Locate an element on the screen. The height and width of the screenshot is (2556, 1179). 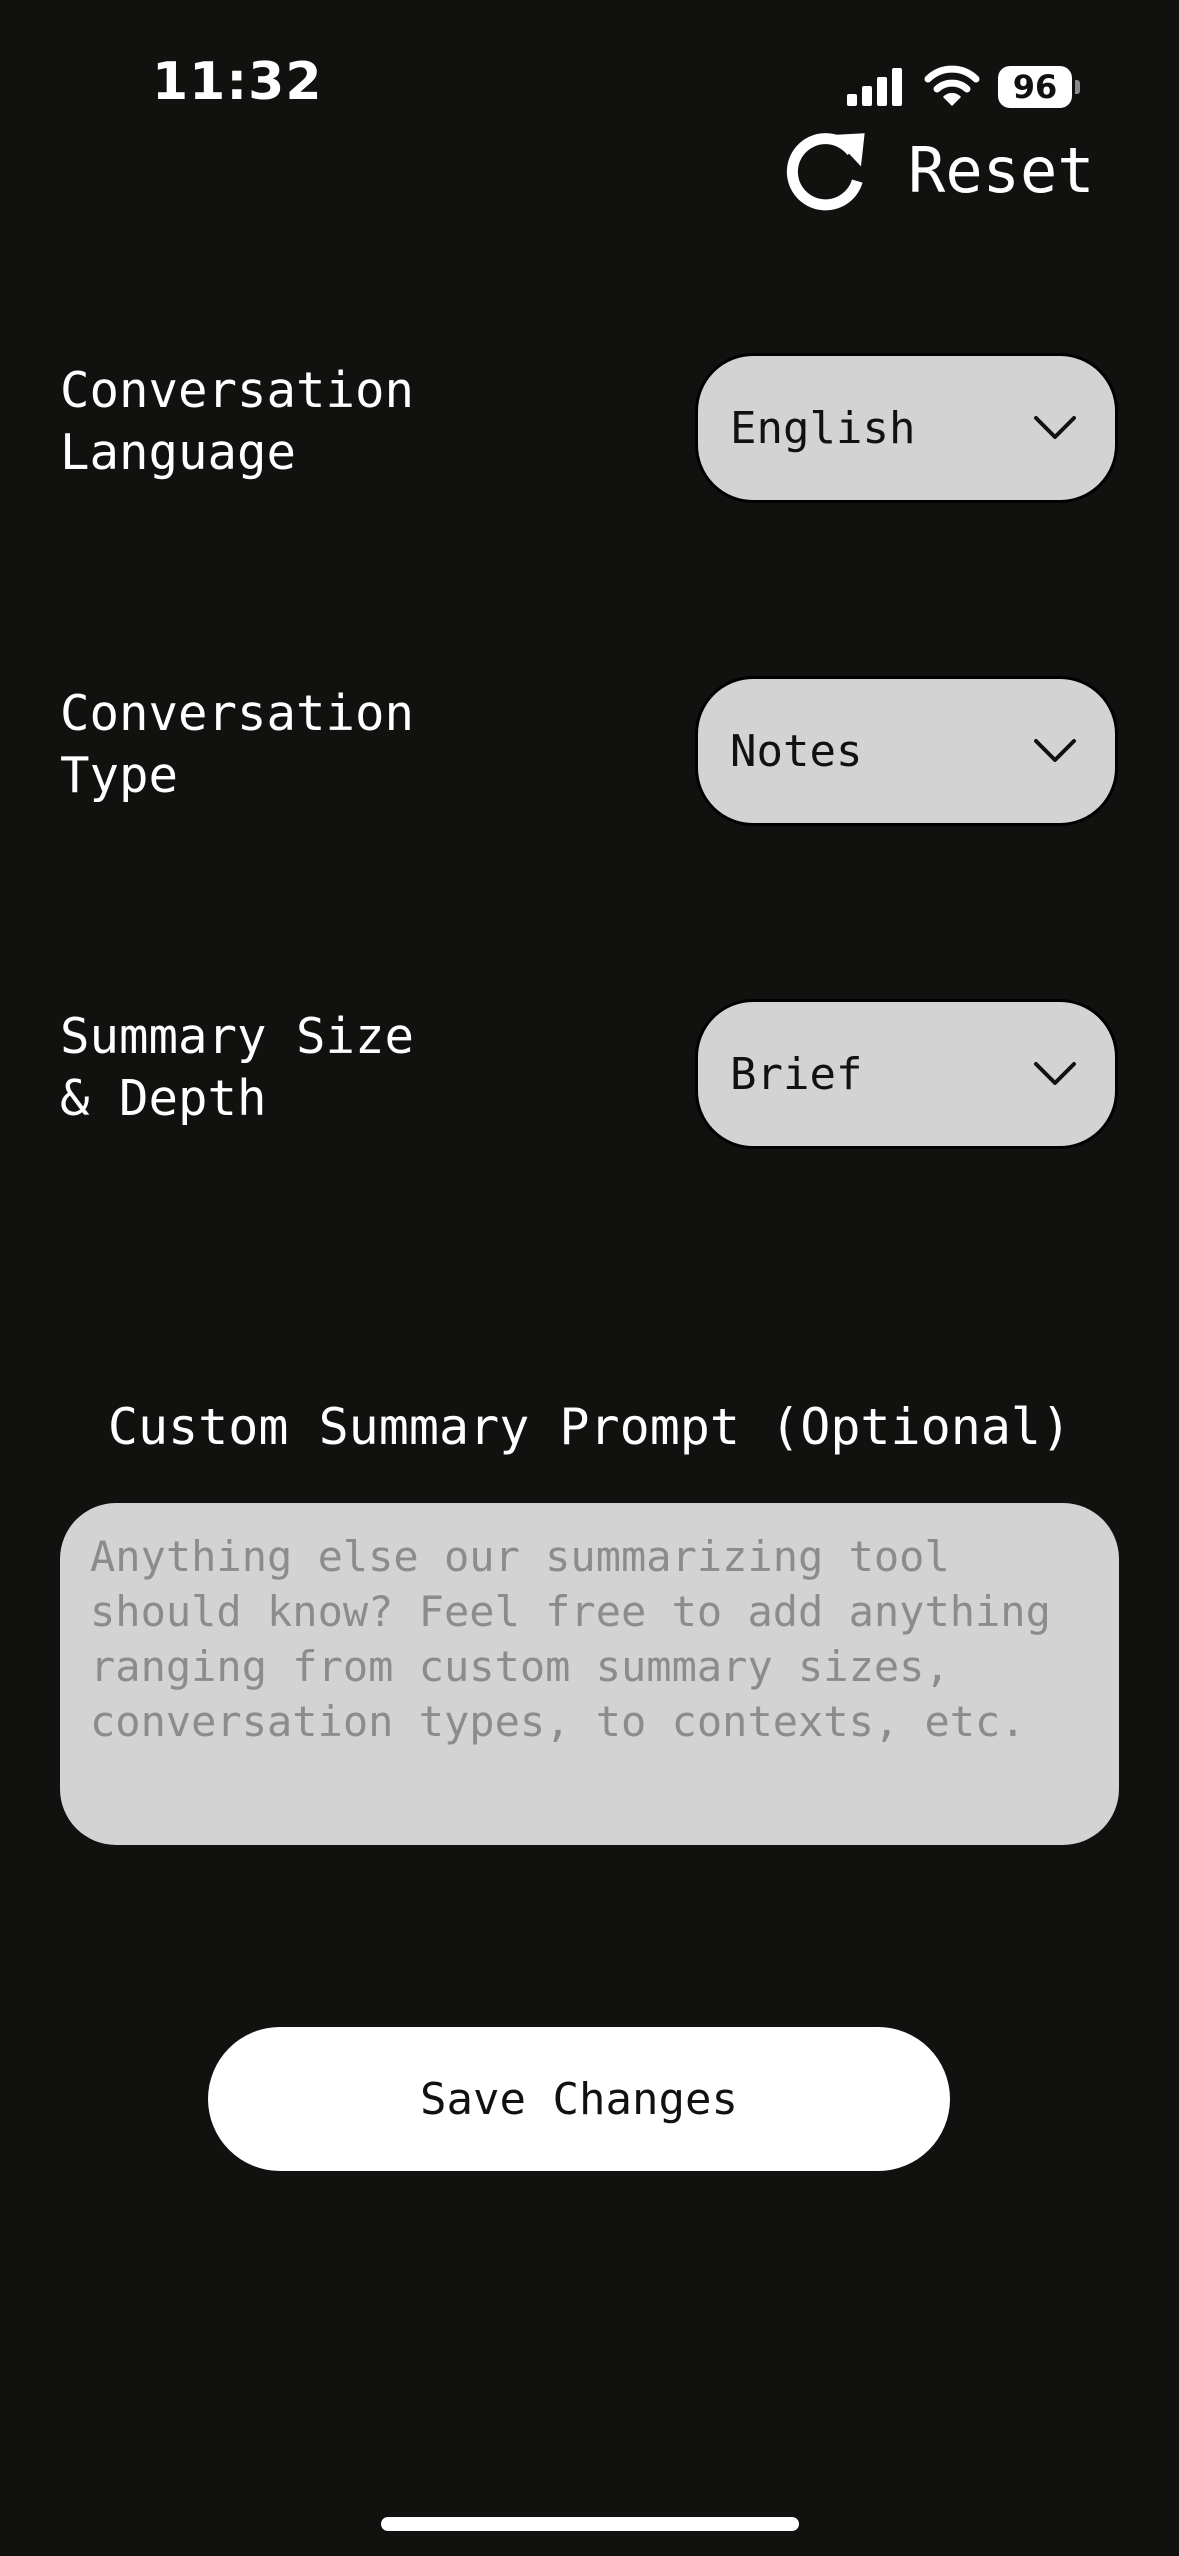
save-changes-button: Save Changes is located at coordinates (579, 2099).